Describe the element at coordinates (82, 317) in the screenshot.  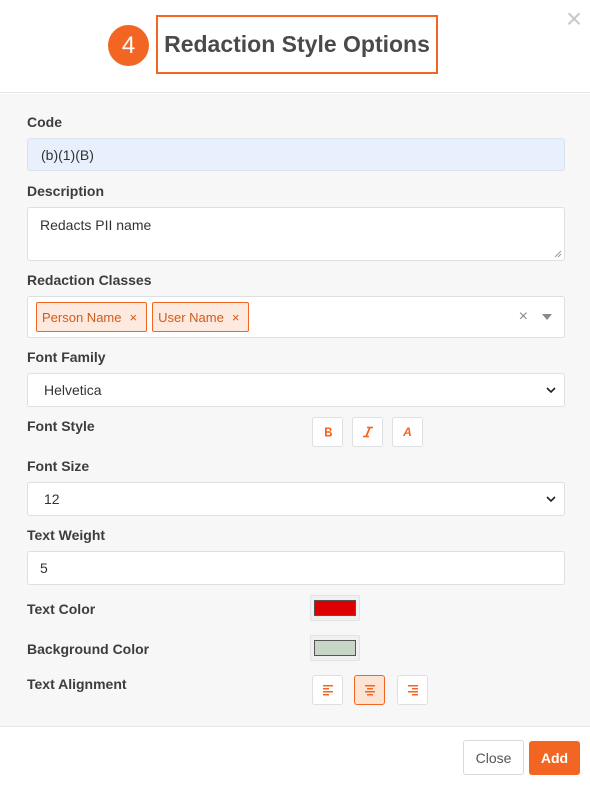
I see `tag-label: Person Name` at that location.